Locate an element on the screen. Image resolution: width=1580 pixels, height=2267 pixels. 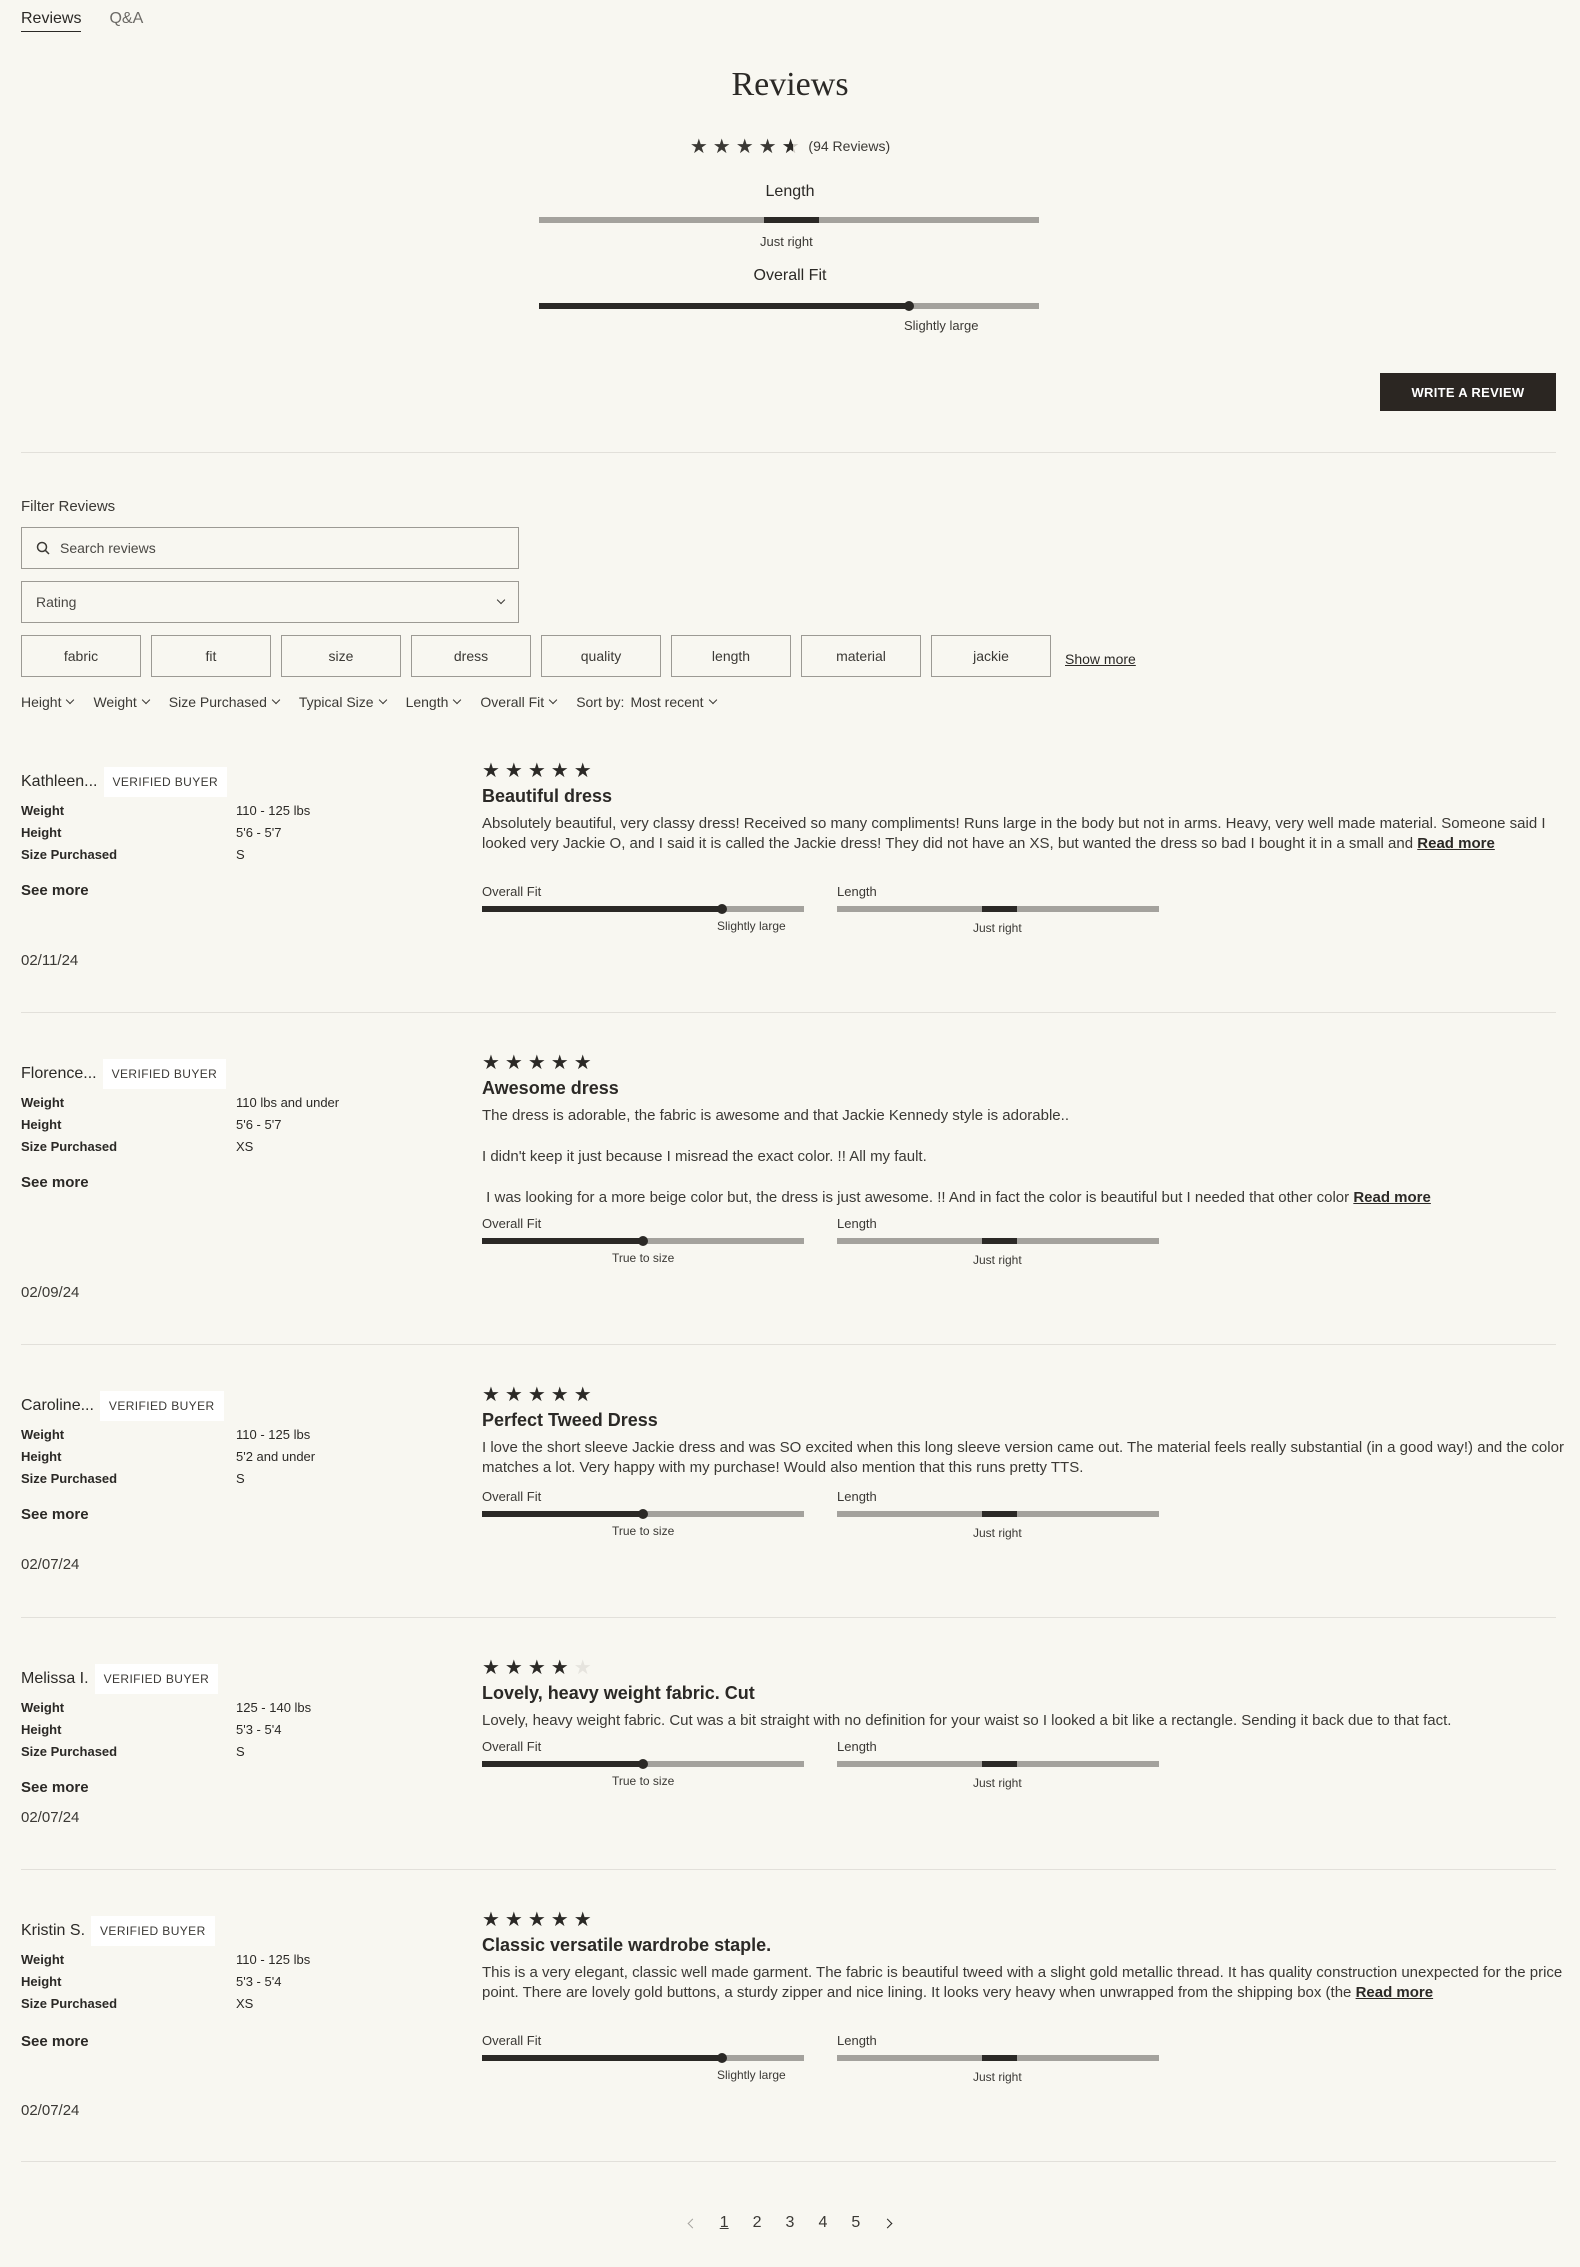
overall-fit-fill is located at coordinates (724, 306).